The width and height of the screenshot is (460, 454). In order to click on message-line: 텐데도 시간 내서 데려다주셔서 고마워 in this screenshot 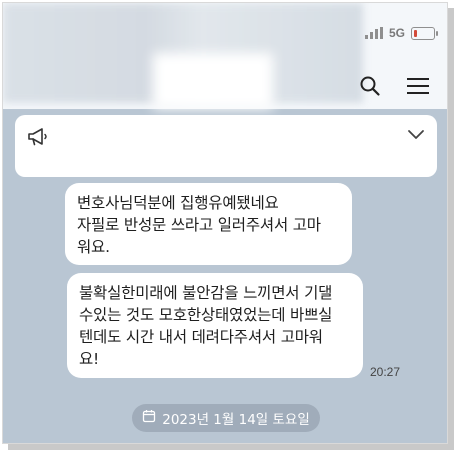, I will do `click(201, 337)`.